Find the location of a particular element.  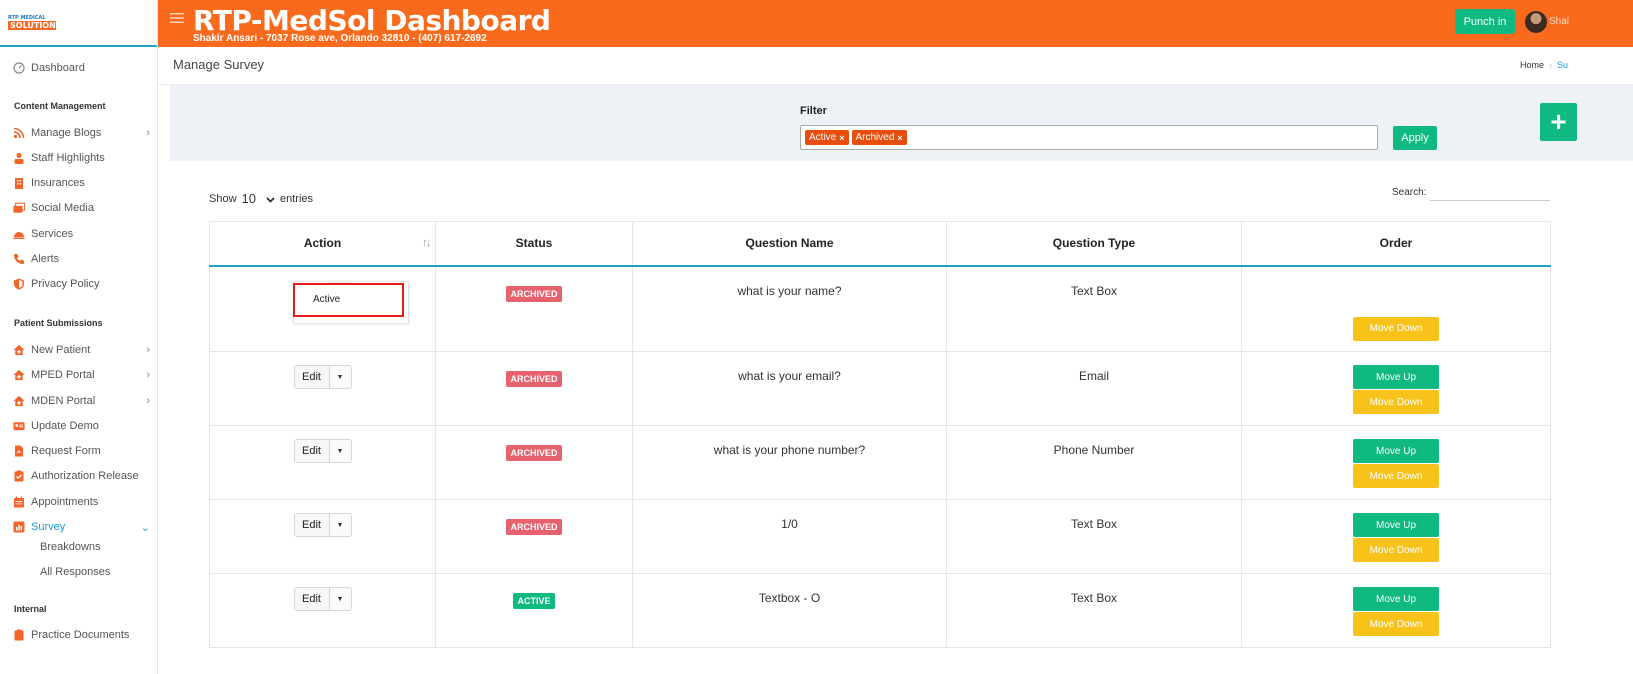

sidebar-item-label: Manage Blogs is located at coordinates (66, 133).